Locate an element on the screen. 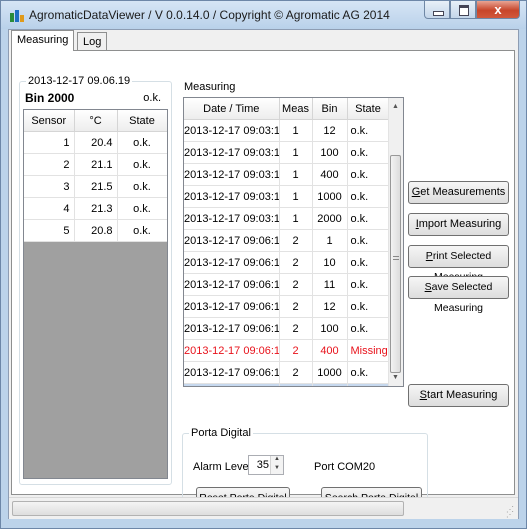 This screenshot has height=529, width=527. table-row: 4 21.3 o.k. is located at coordinates (95, 208).